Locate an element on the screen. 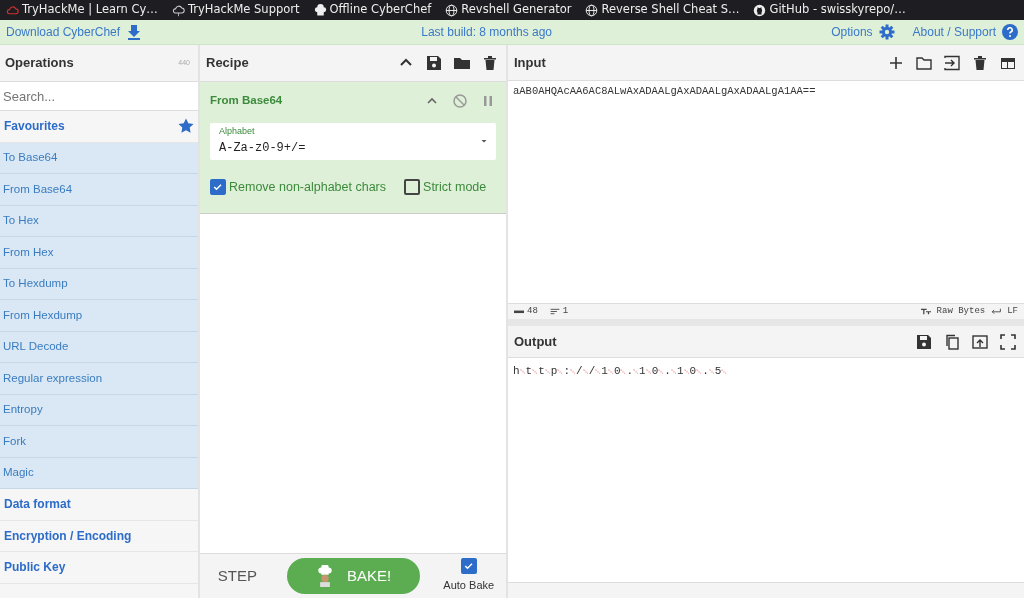 This screenshot has width=1024, height=598. category-label: Data format is located at coordinates (37, 504).